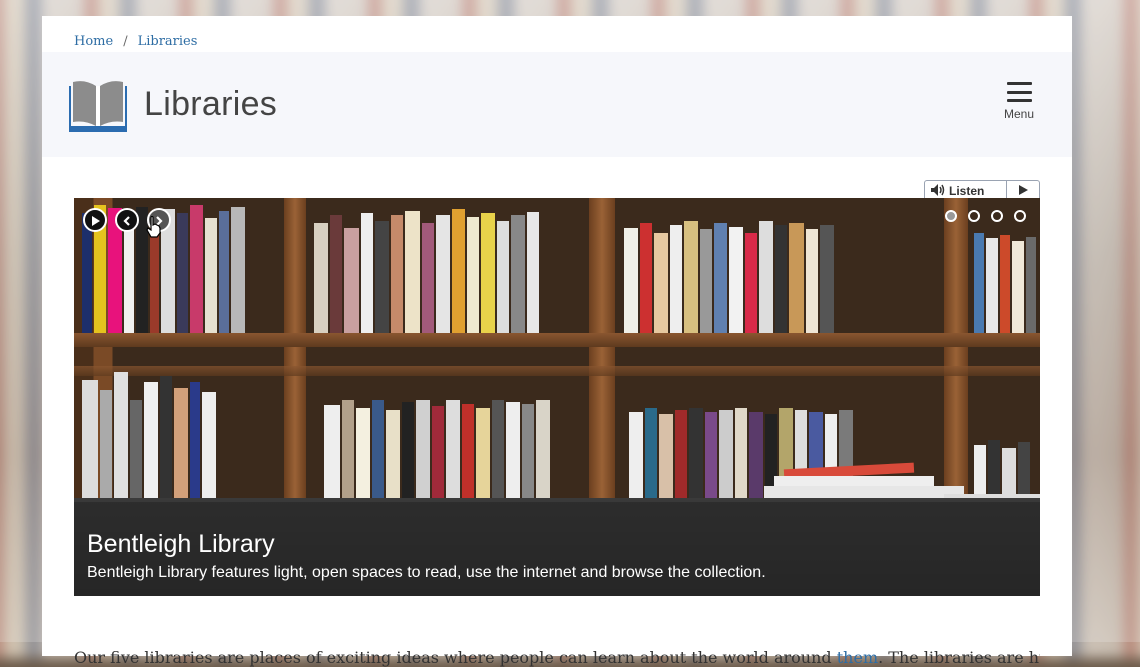 The height and width of the screenshot is (667, 1140). Describe the element at coordinates (1019, 114) in the screenshot. I see `menu-label: Menu` at that location.